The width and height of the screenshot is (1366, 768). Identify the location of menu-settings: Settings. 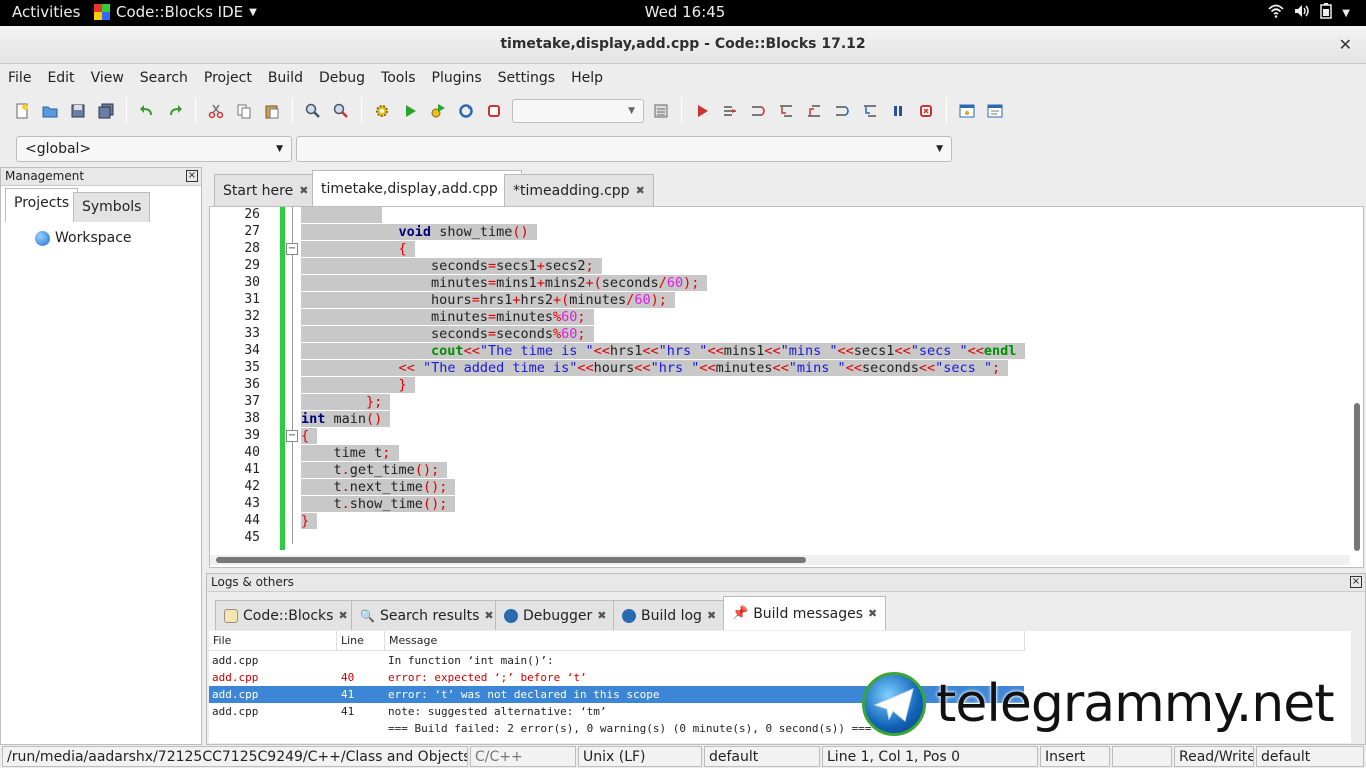
(526, 78).